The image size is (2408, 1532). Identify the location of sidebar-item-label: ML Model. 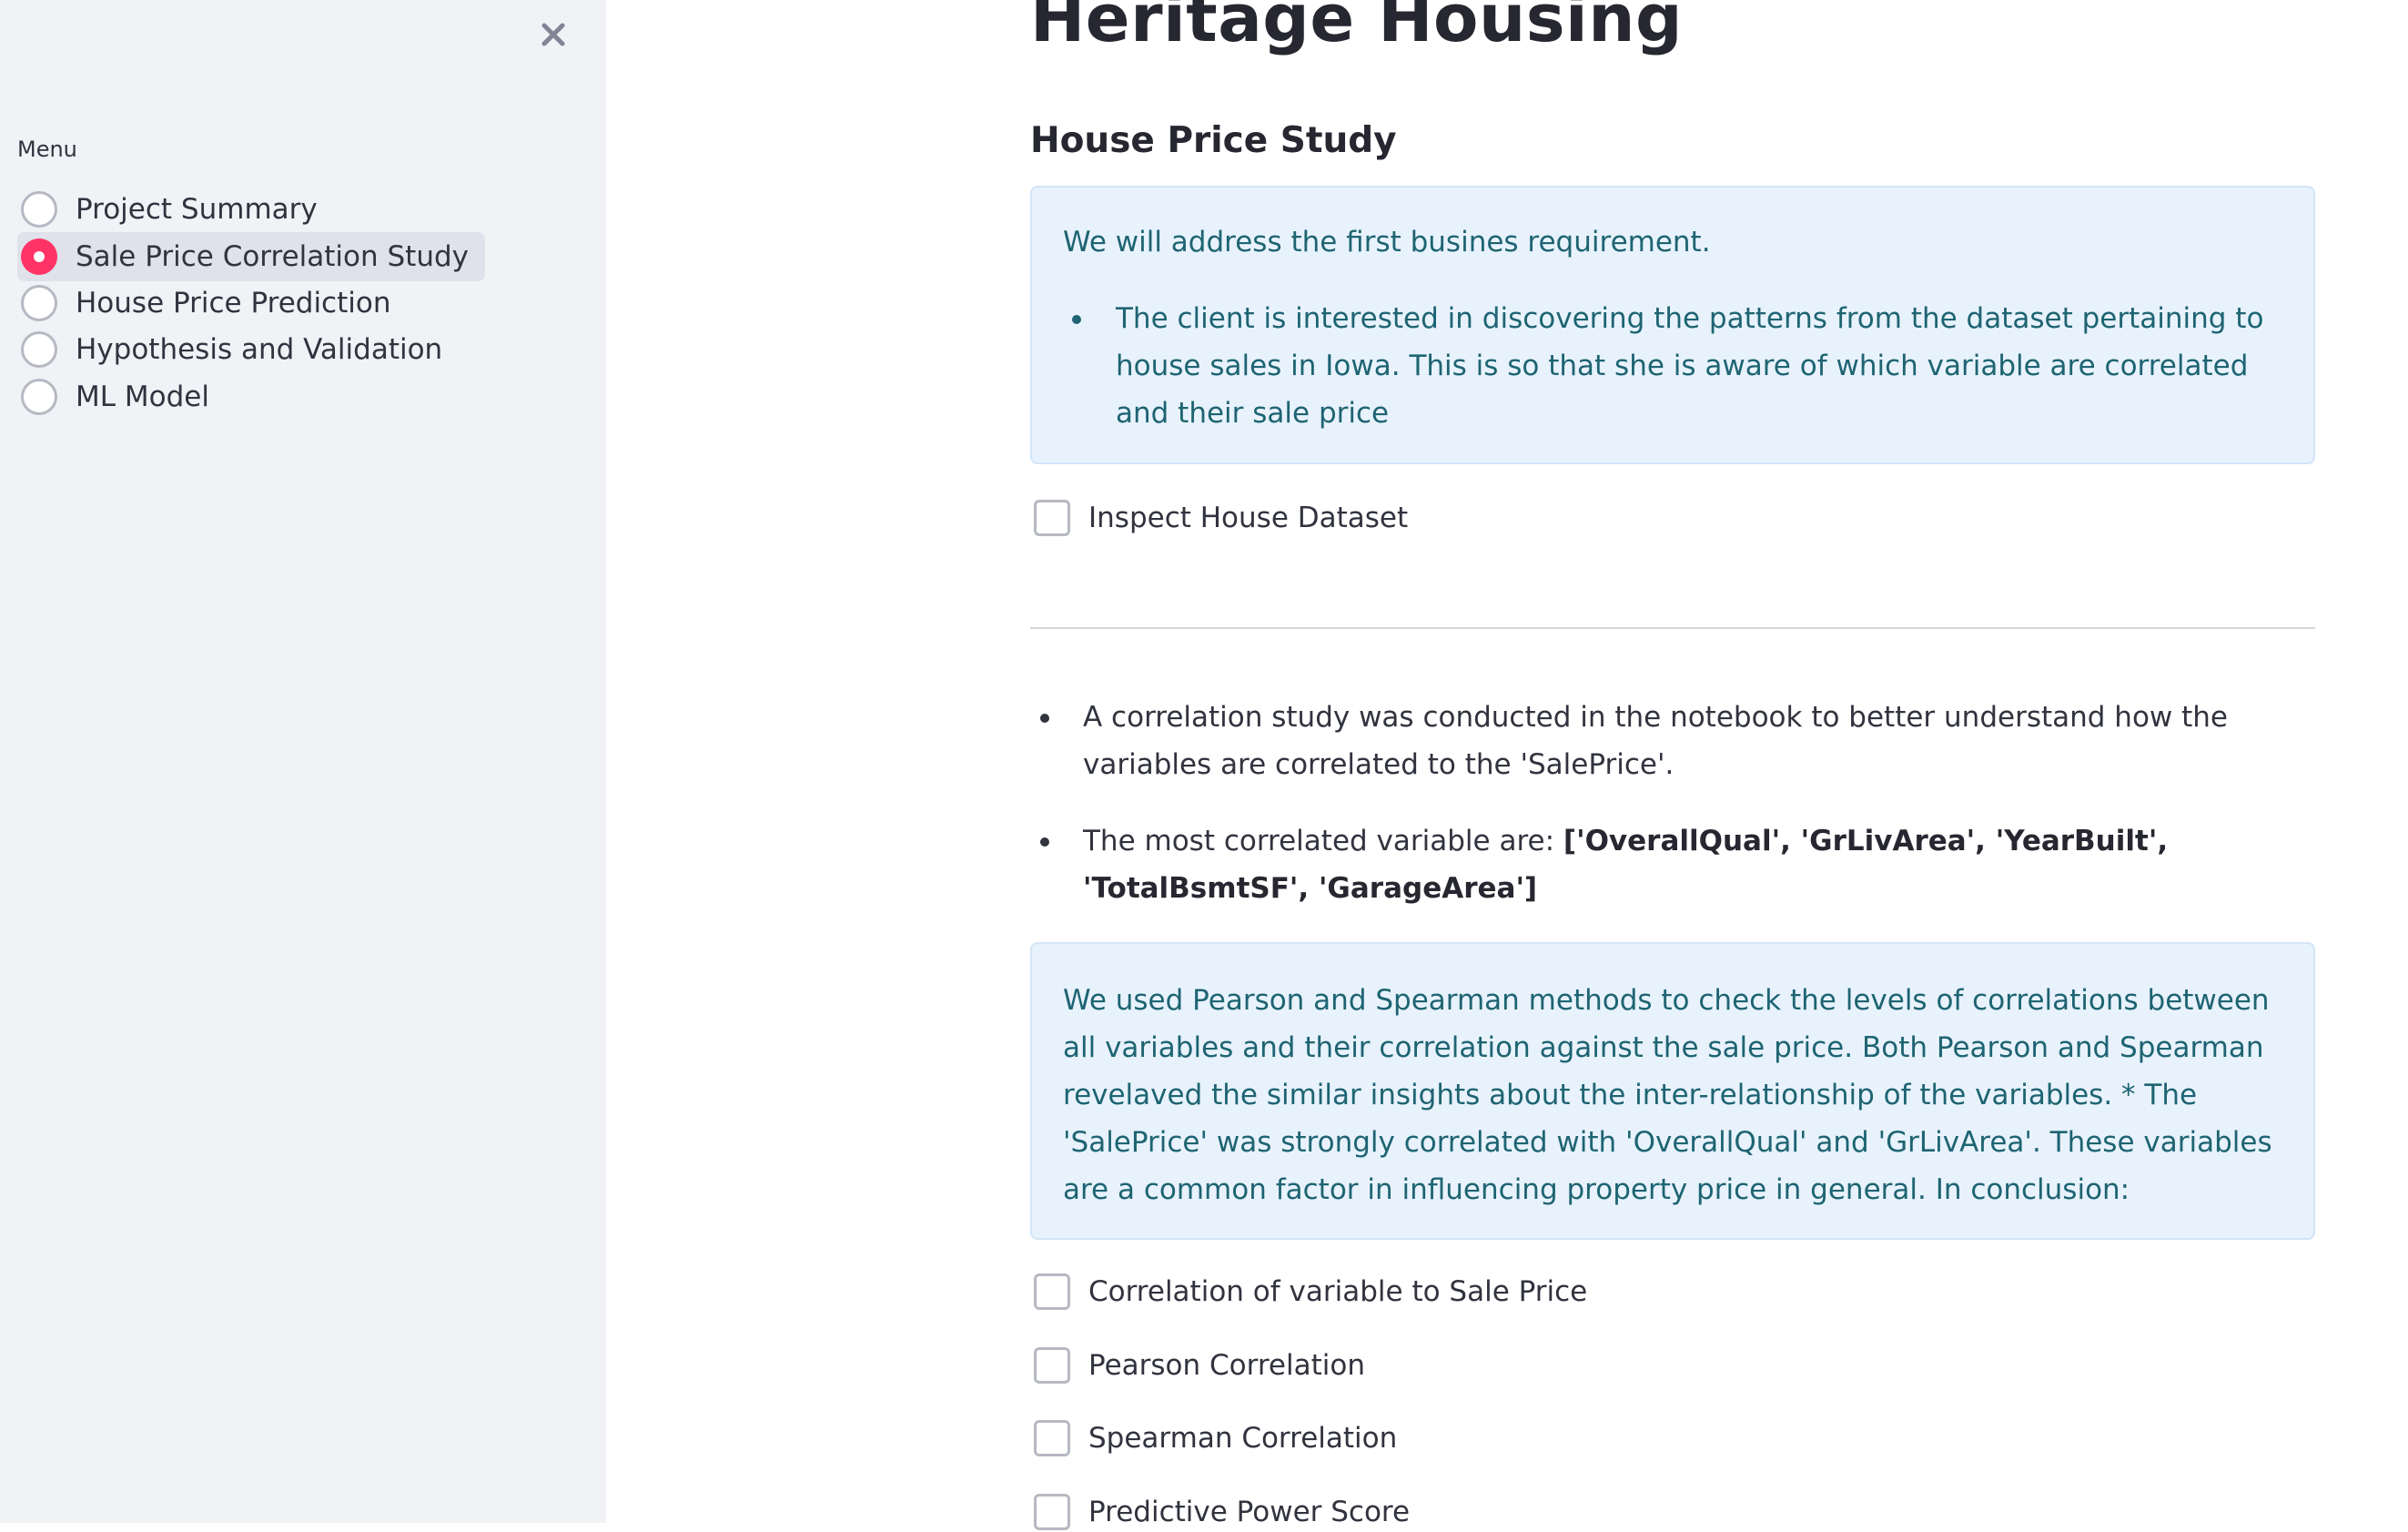
(142, 396).